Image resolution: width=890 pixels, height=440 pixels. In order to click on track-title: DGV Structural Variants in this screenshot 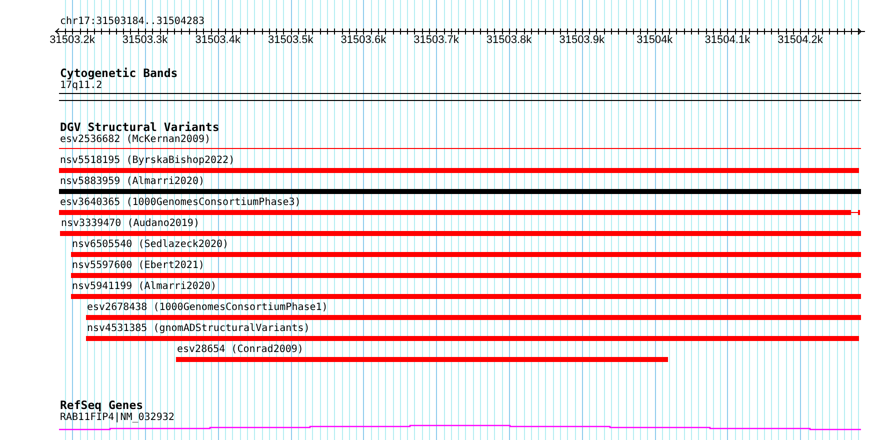, I will do `click(140, 127)`.